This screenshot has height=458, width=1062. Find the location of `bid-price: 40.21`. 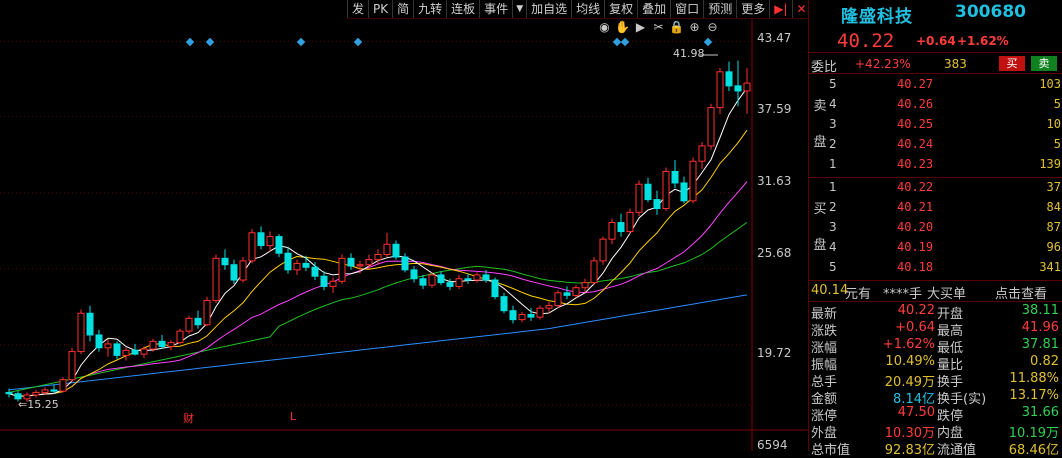

bid-price: 40.21 is located at coordinates (915, 207).